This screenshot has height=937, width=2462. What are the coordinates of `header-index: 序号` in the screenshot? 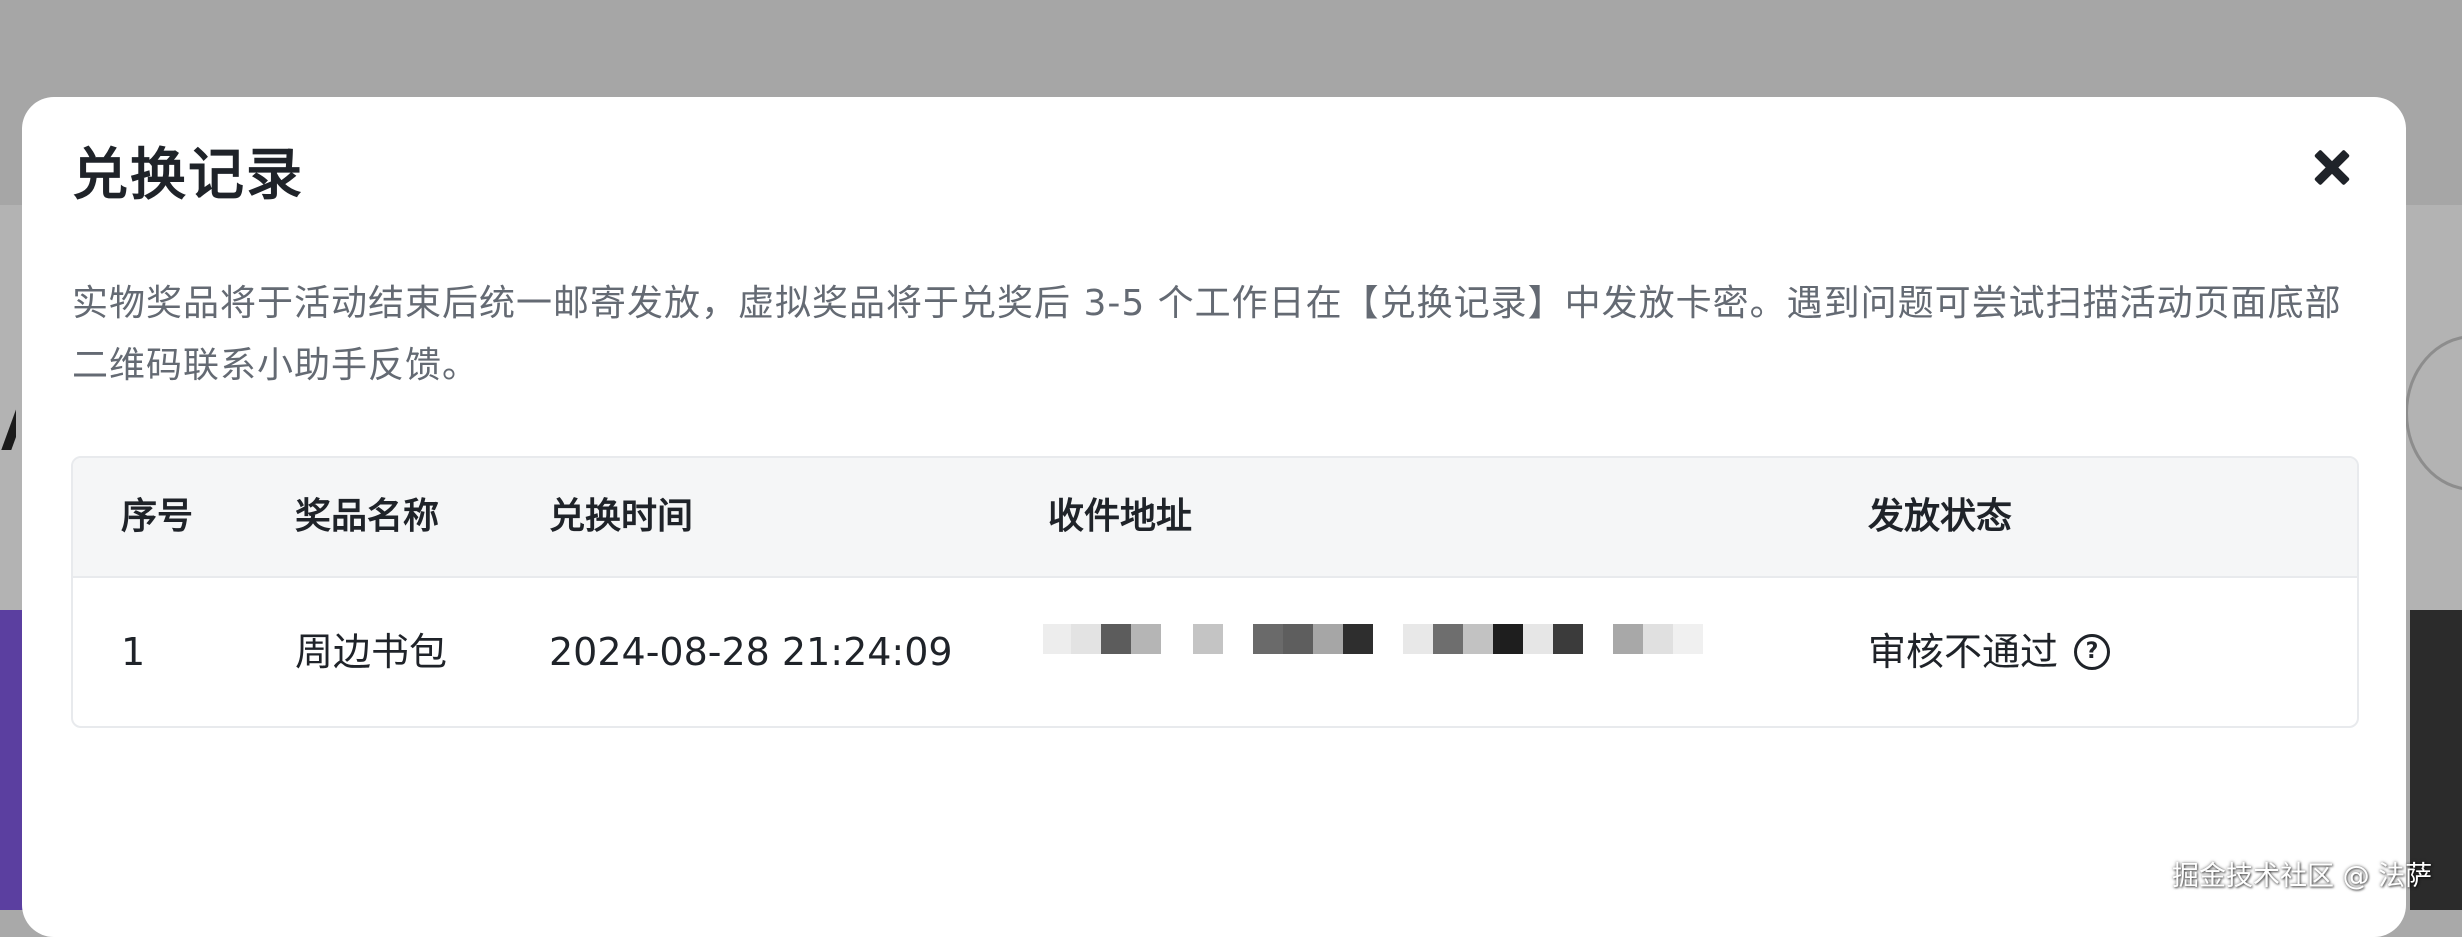 It's located at (157, 516).